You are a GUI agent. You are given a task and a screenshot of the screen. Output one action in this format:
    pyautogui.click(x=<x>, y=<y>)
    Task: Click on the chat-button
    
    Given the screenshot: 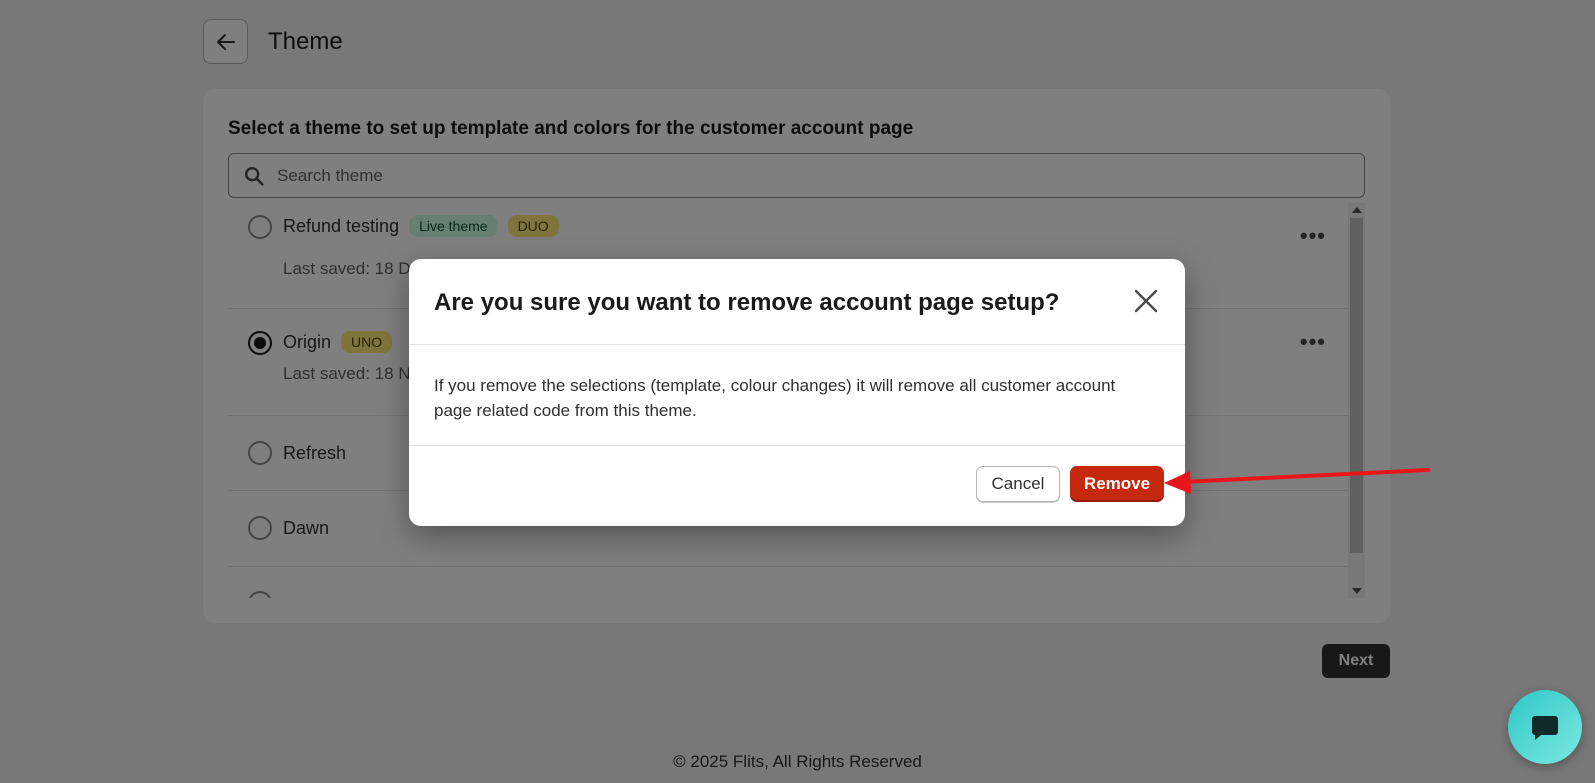 What is the action you would take?
    pyautogui.click(x=1545, y=727)
    